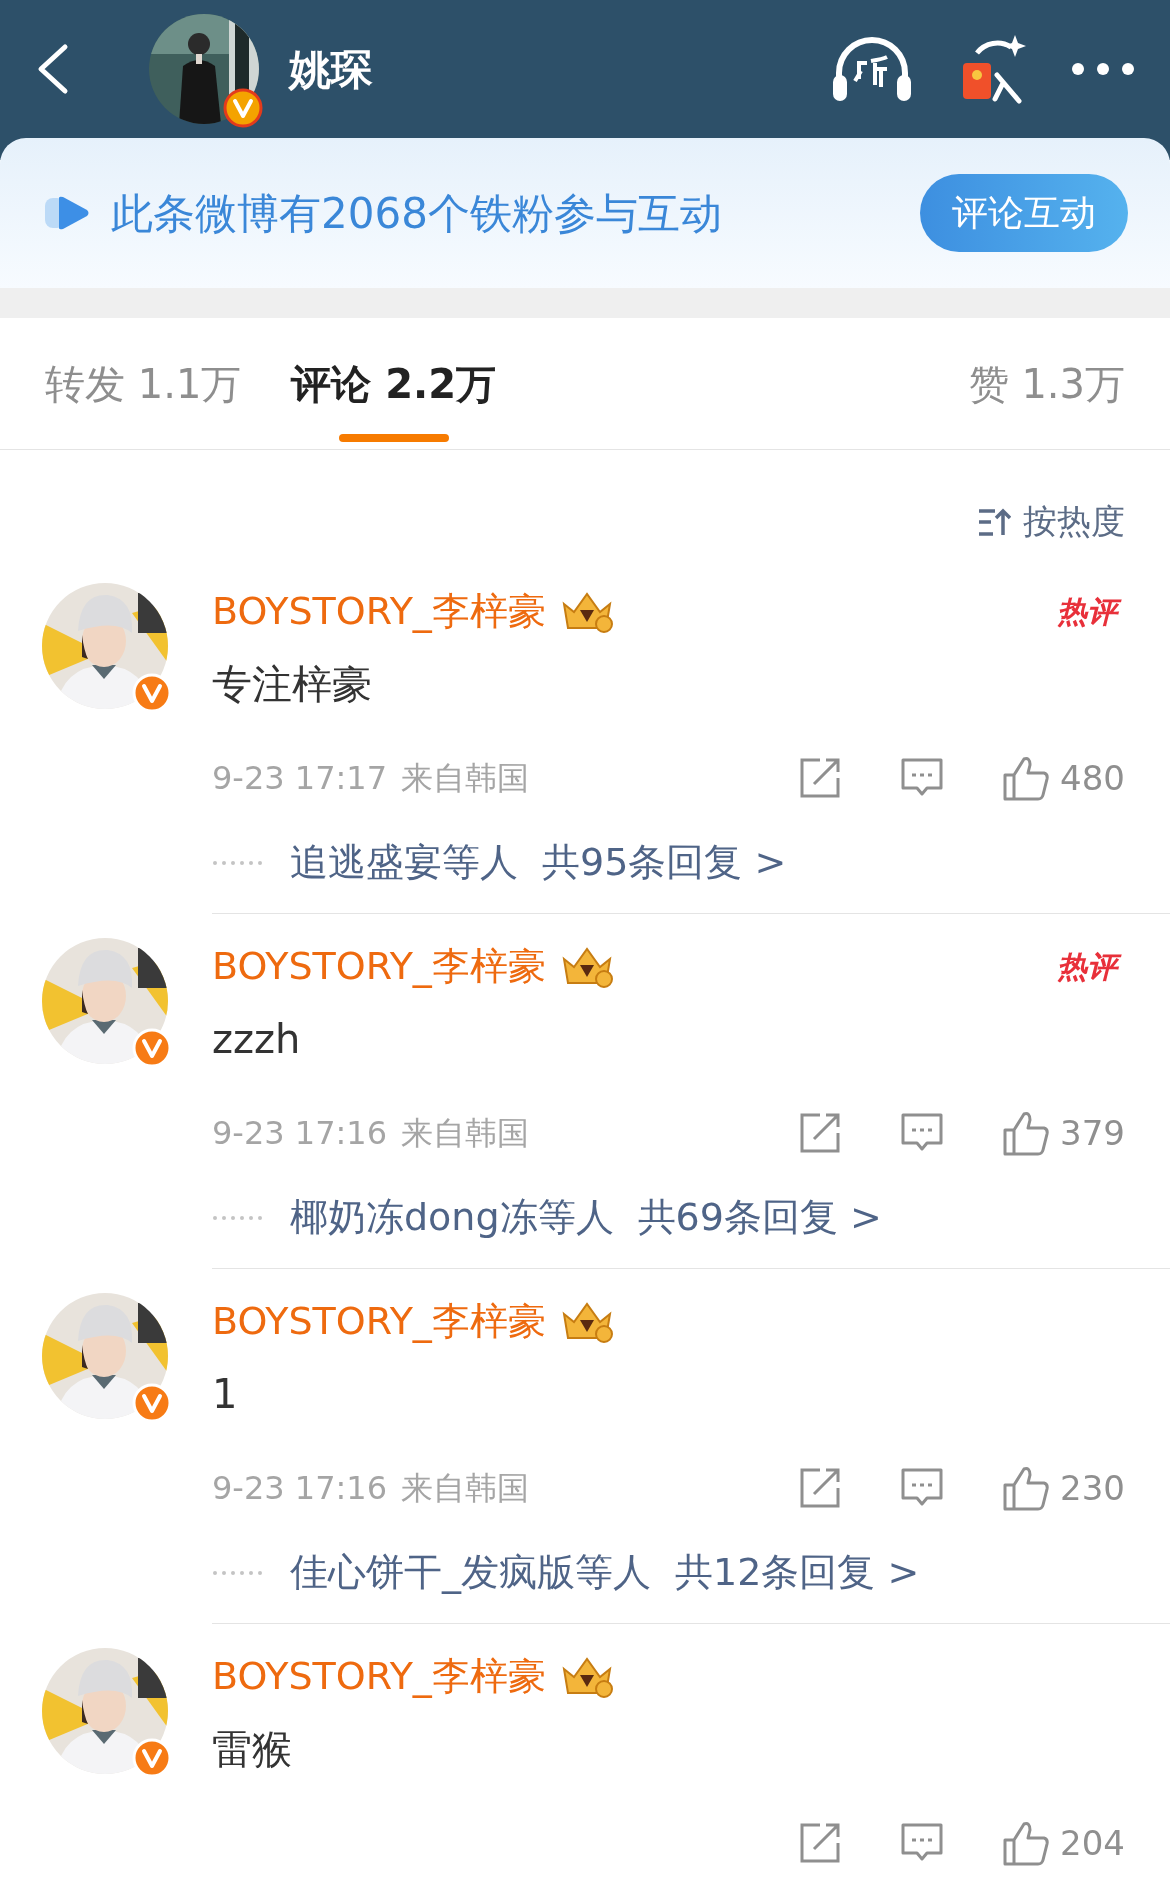 This screenshot has height=1891, width=1170. Describe the element at coordinates (452, 1217) in the screenshot. I see `reply-users: 椰奶冻dong冻等人` at that location.